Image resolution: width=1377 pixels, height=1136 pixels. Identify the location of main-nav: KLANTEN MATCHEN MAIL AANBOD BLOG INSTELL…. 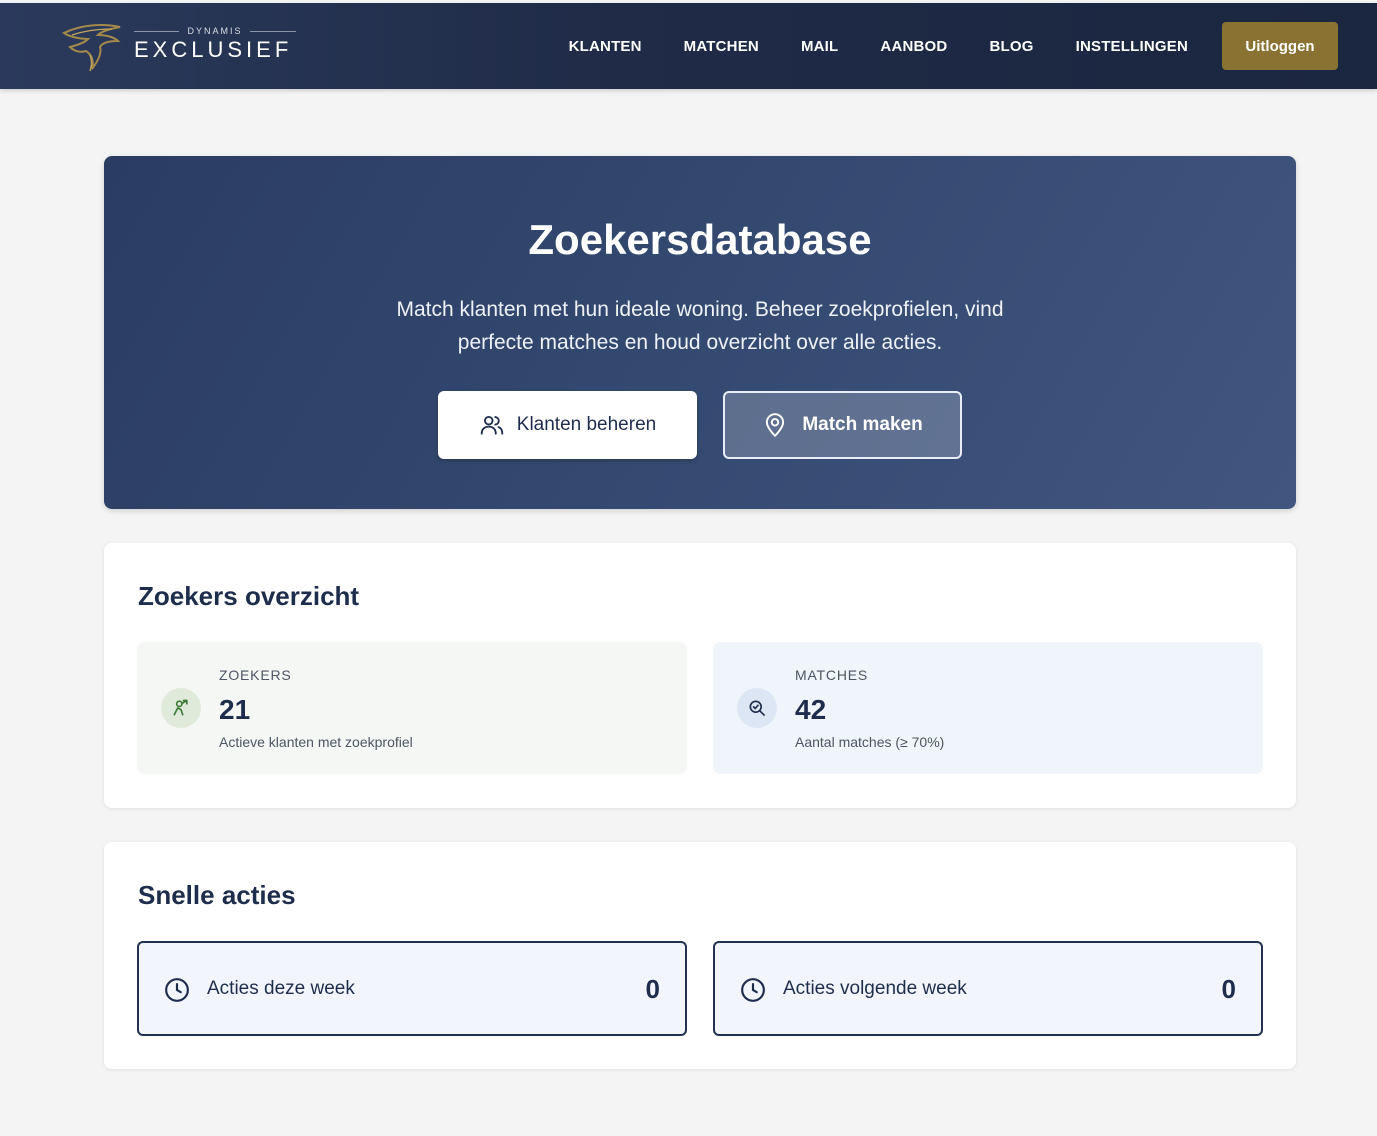
(973, 46).